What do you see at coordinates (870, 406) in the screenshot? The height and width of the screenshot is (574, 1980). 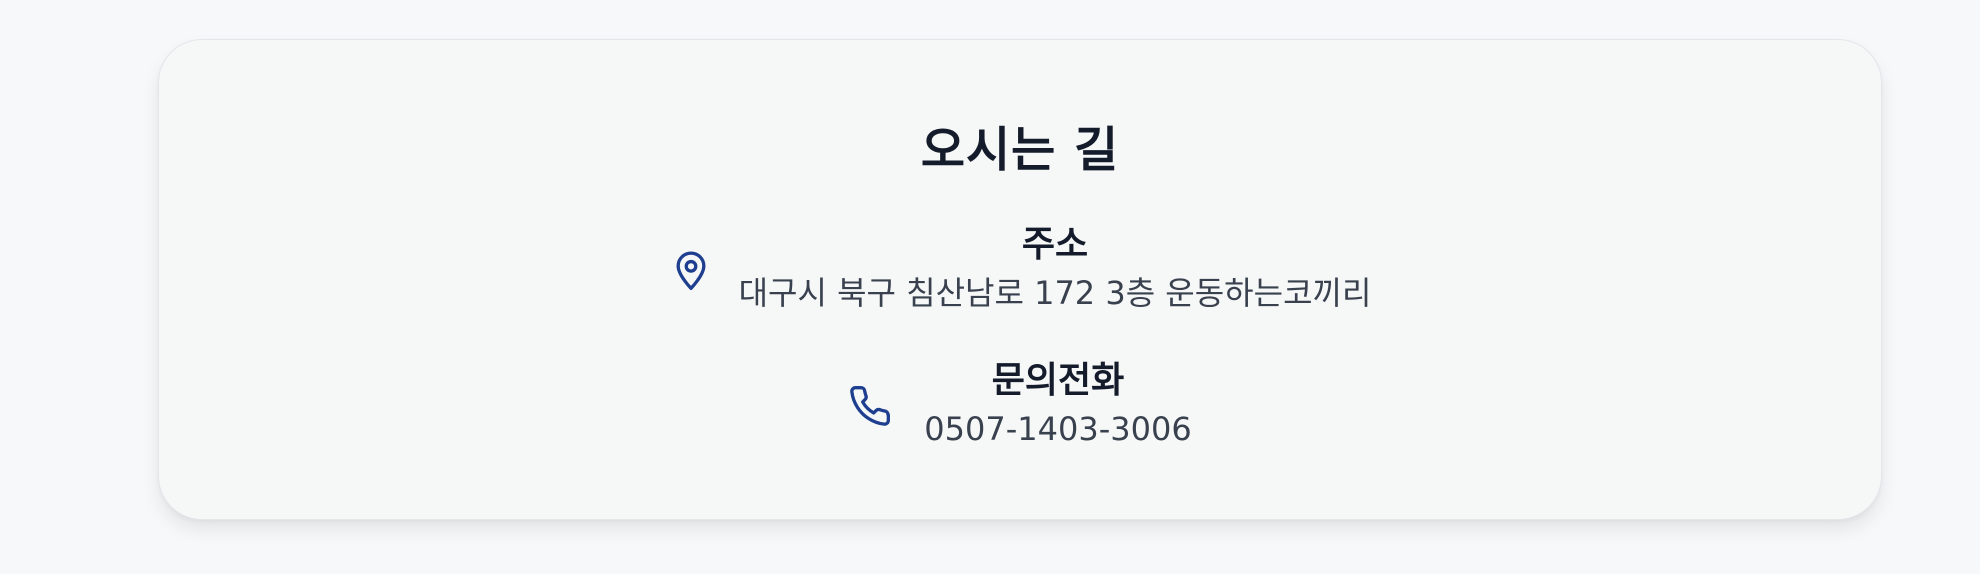 I see `phone-icon` at bounding box center [870, 406].